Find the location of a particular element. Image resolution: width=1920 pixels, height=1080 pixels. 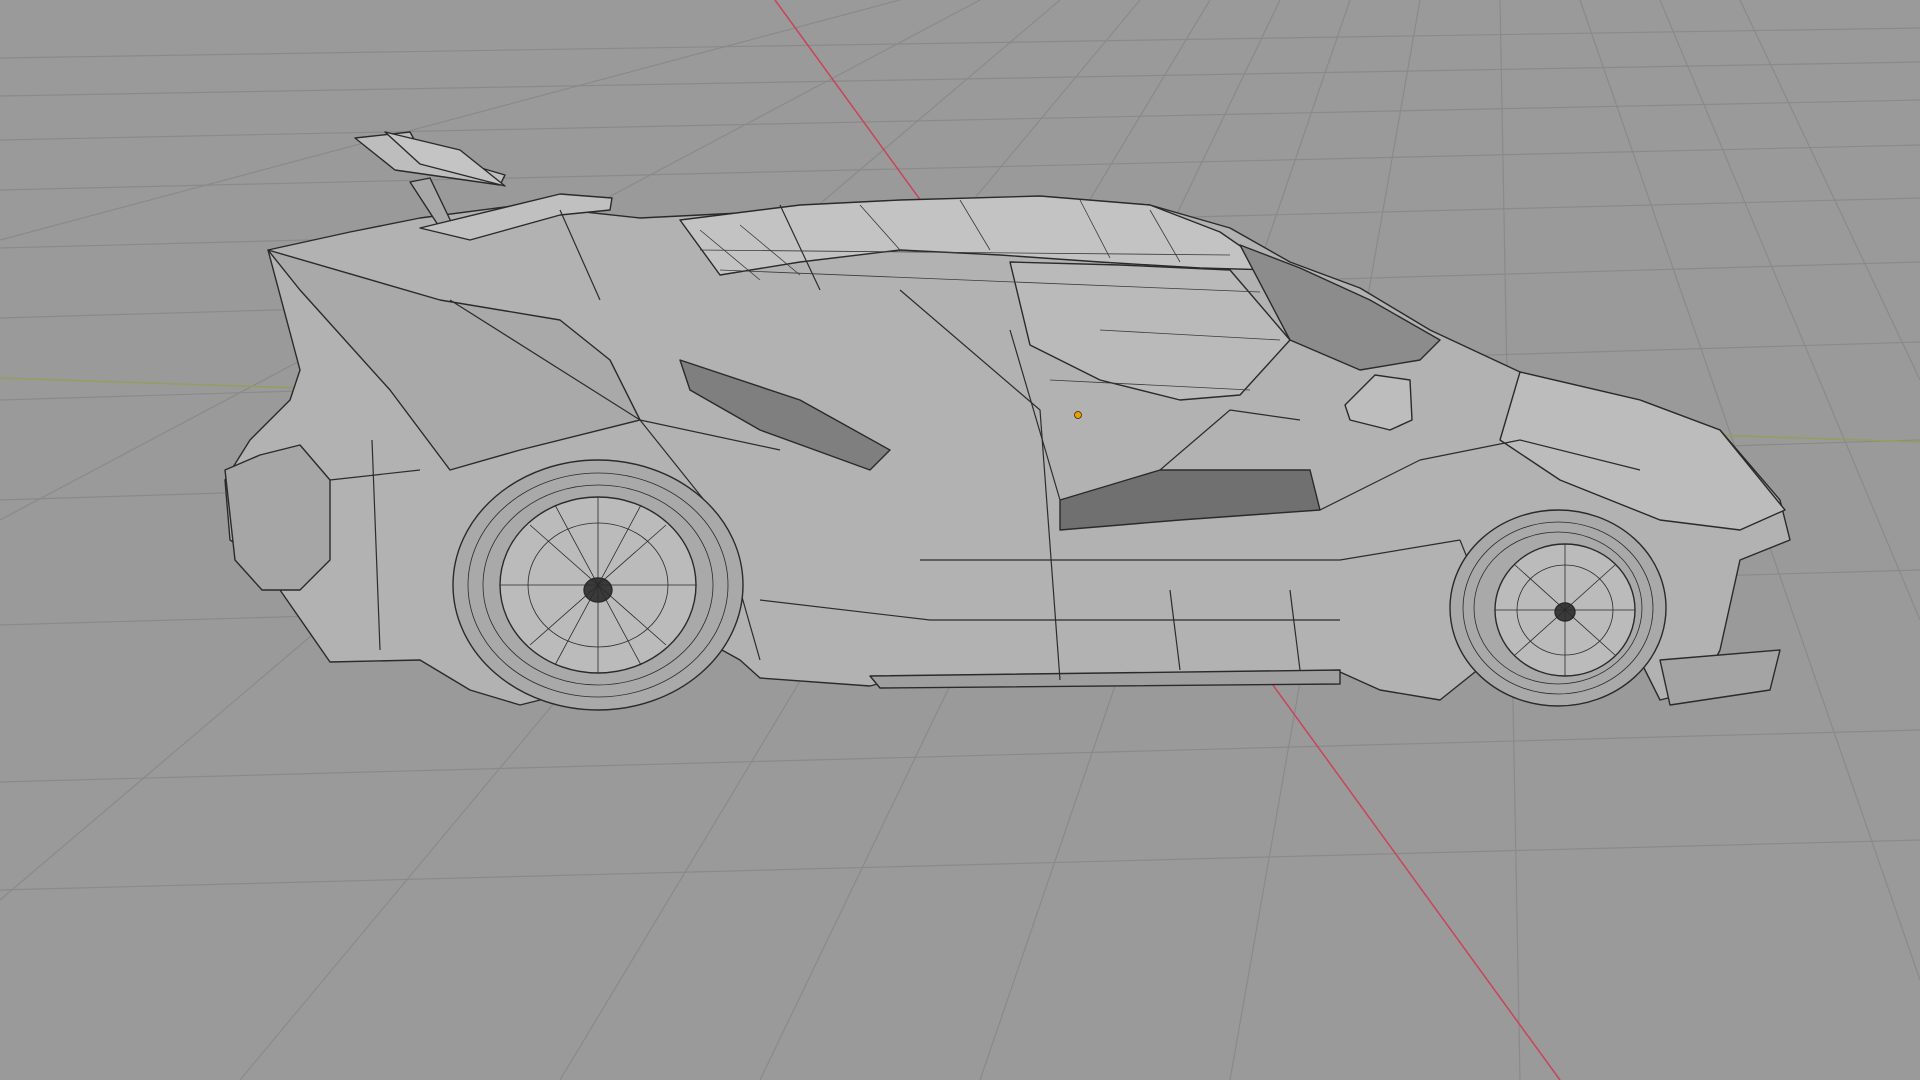

front-wheel is located at coordinates (1558, 608).